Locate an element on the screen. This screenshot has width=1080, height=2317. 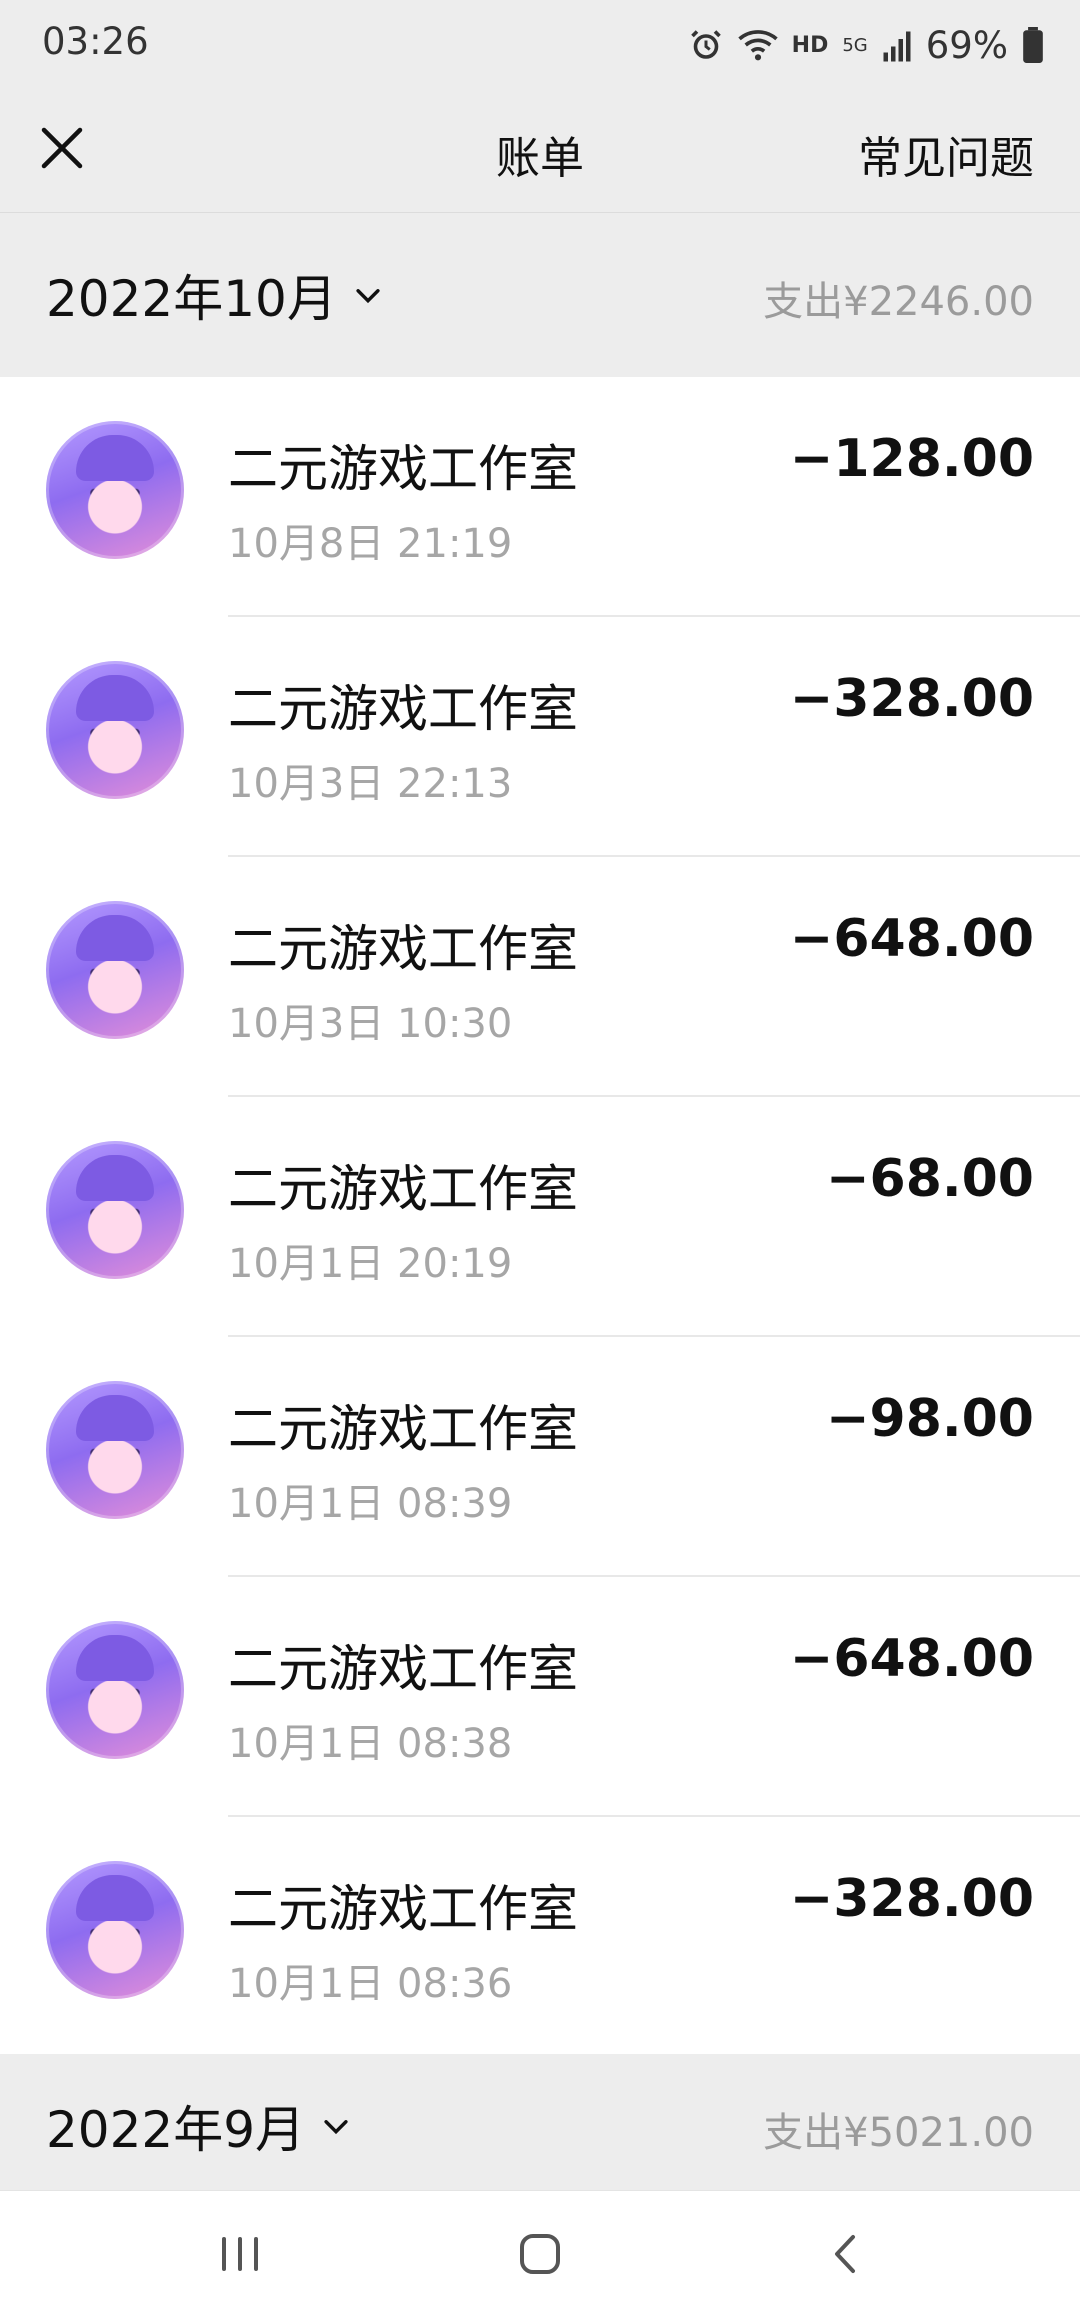
month-selector: 2022年9月 is located at coordinates (199, 2126).